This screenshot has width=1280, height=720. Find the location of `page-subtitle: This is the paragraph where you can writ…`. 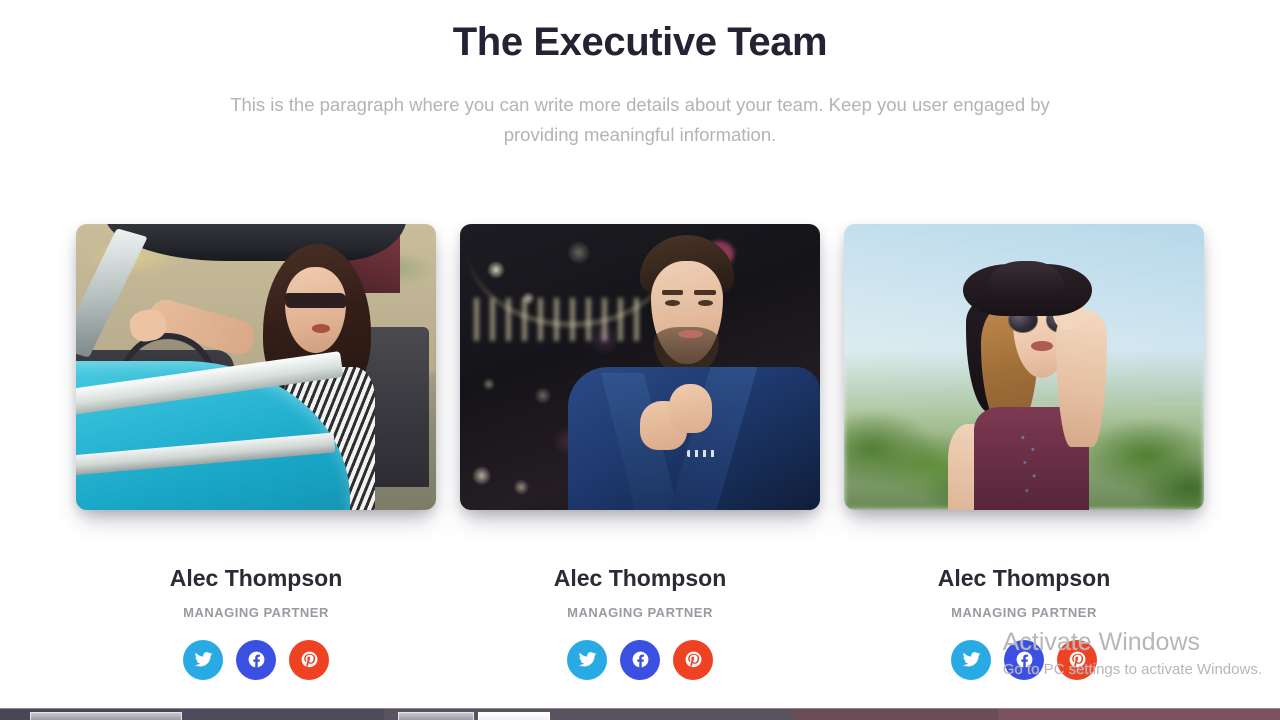

page-subtitle: This is the paragraph where you can writ… is located at coordinates (640, 119).